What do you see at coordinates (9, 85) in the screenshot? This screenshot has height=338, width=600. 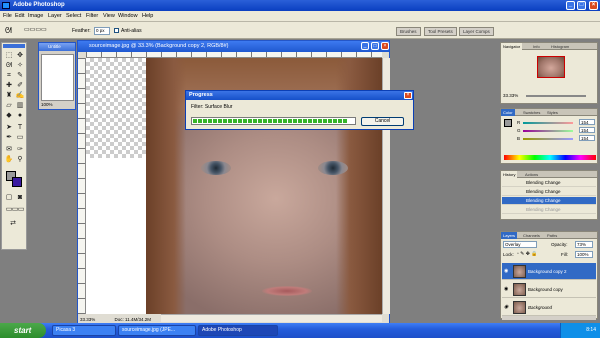 I see `healing-brush-icon: ✚` at bounding box center [9, 85].